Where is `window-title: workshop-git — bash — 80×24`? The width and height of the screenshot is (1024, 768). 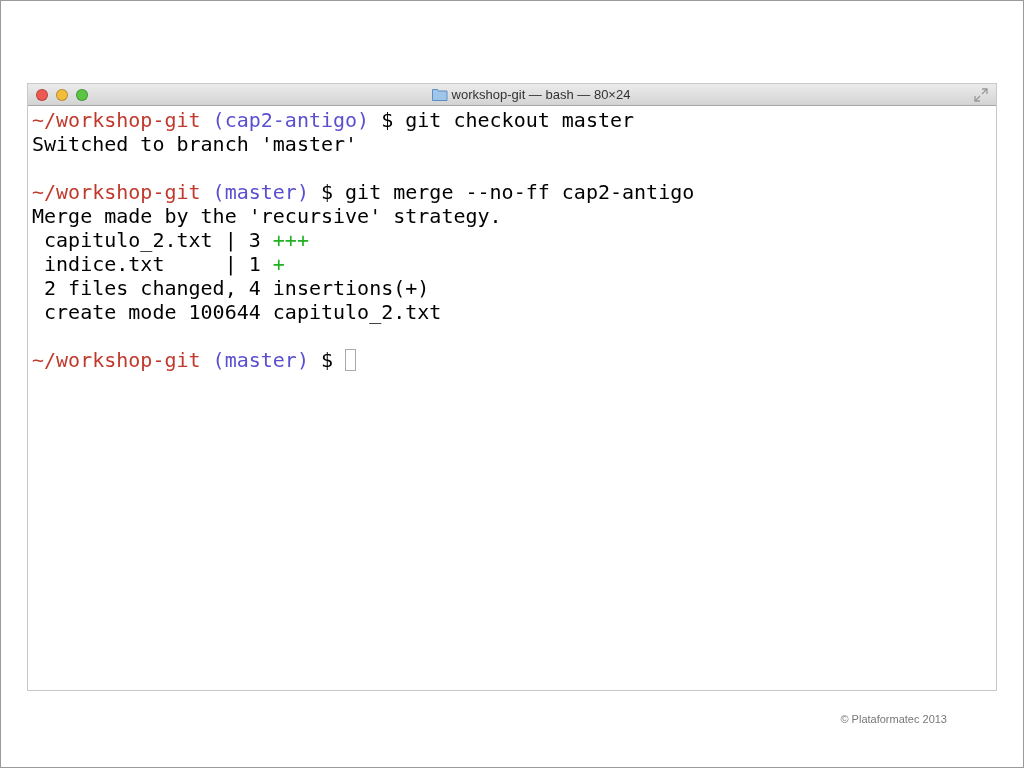
window-title: workshop-git — bash — 80×24 is located at coordinates (541, 94).